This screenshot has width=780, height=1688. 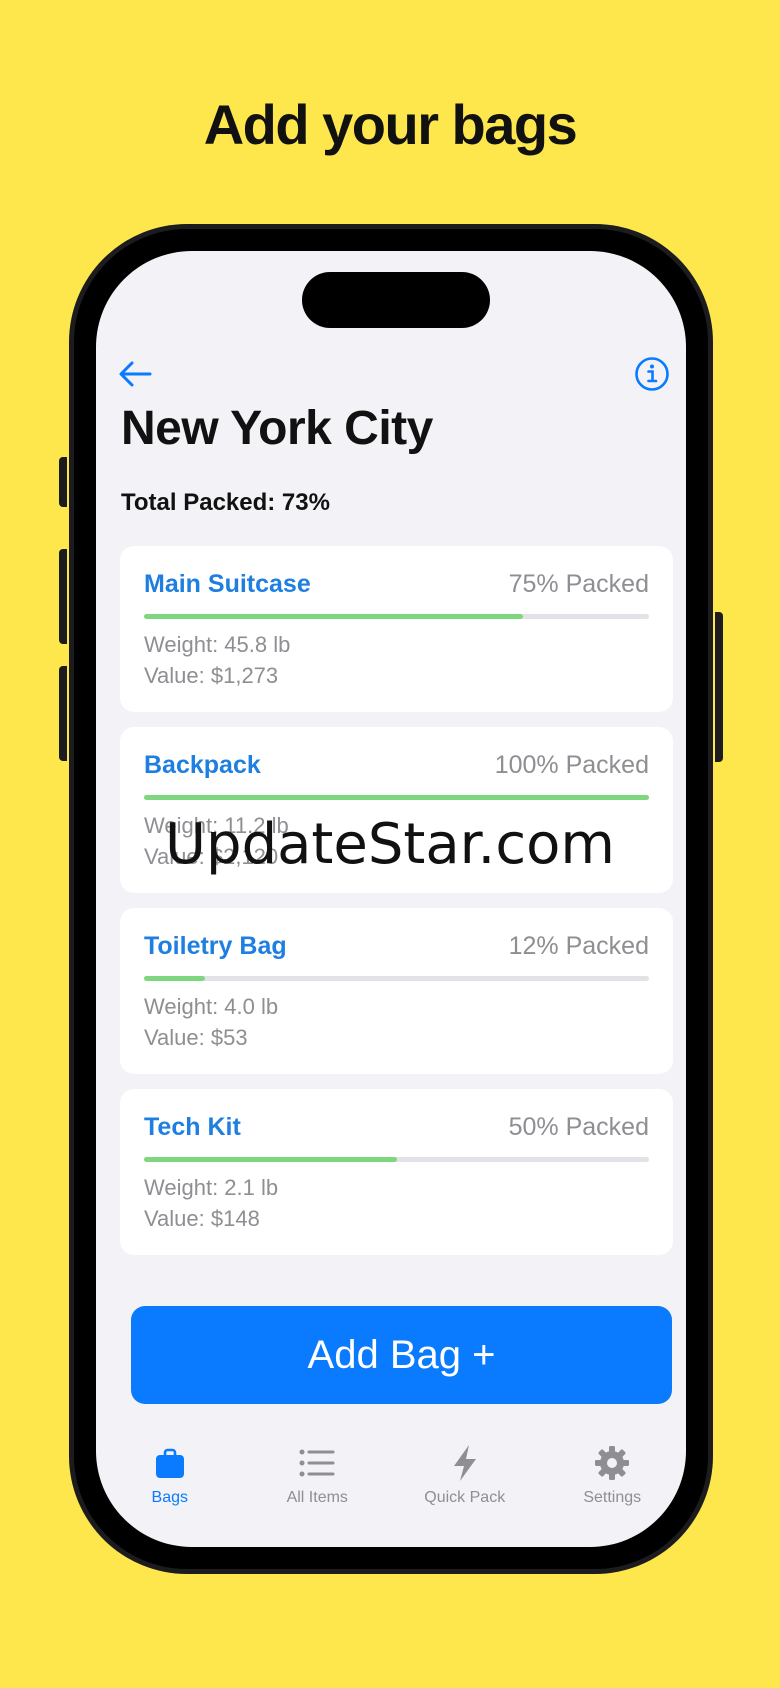 I want to click on bag-percent-label: 75% Packed, so click(x=578, y=583).